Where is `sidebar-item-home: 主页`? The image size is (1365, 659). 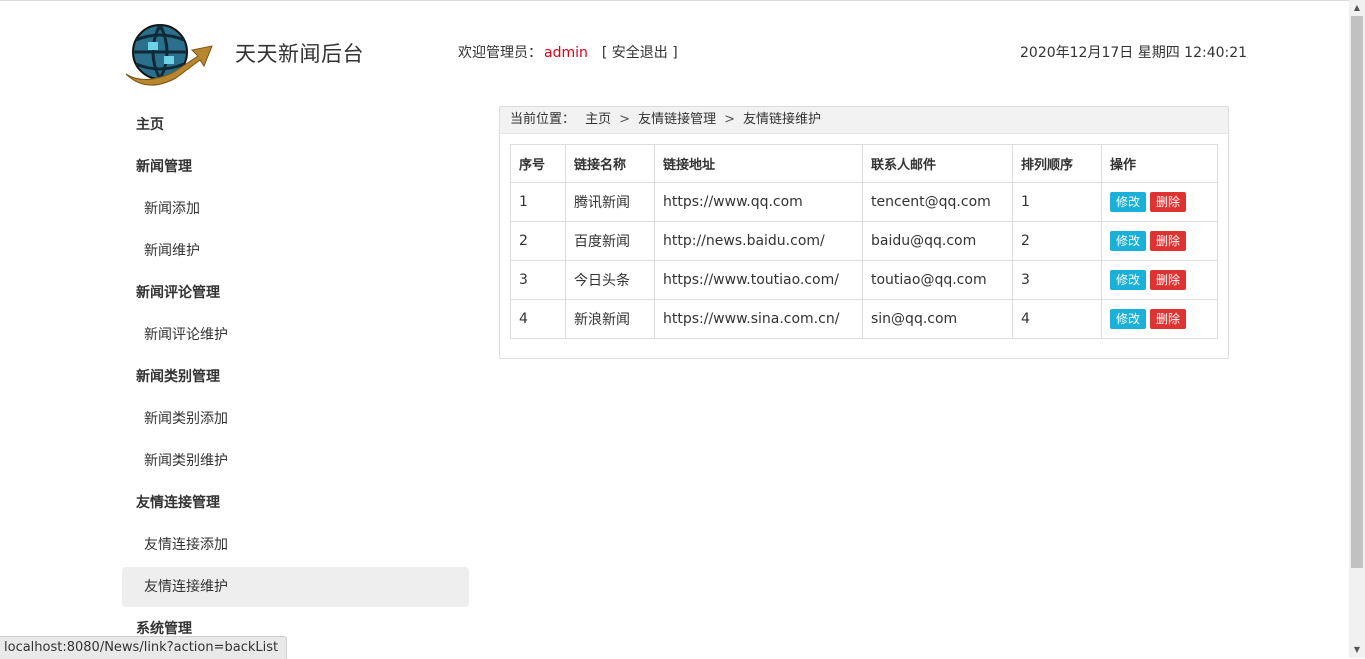 sidebar-item-home: 主页 is located at coordinates (295, 125).